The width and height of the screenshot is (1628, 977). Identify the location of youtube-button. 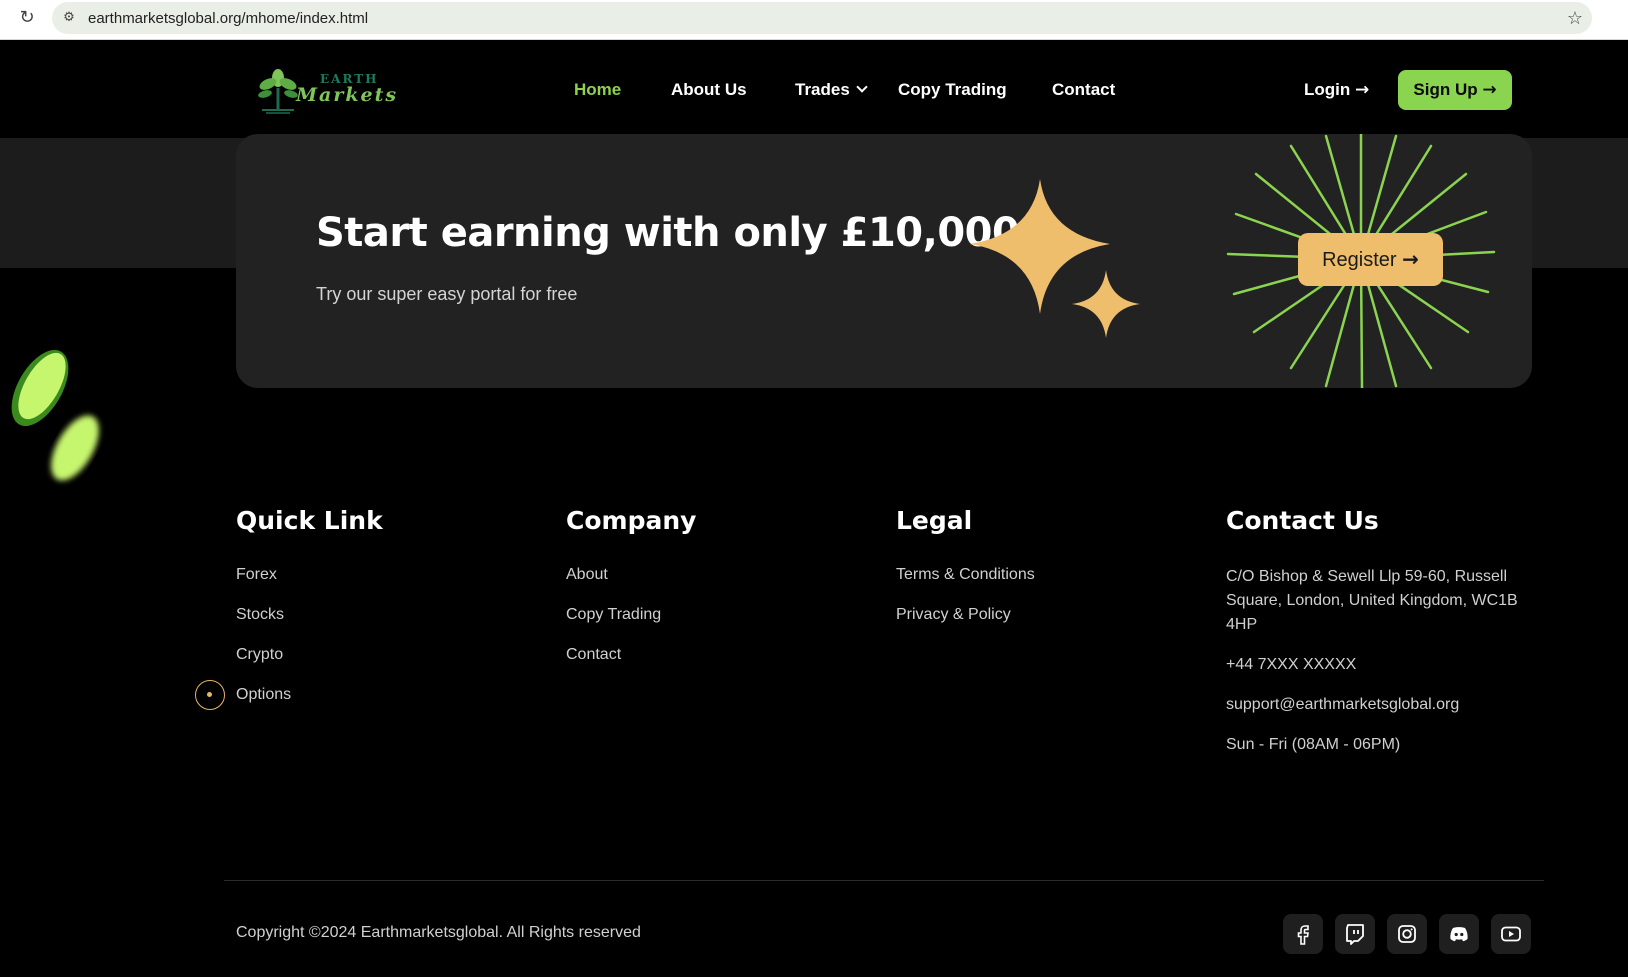
(1511, 934).